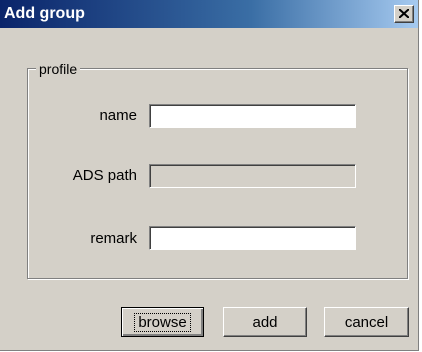 The height and width of the screenshot is (352, 422). I want to click on remark-label: remark, so click(113, 238).